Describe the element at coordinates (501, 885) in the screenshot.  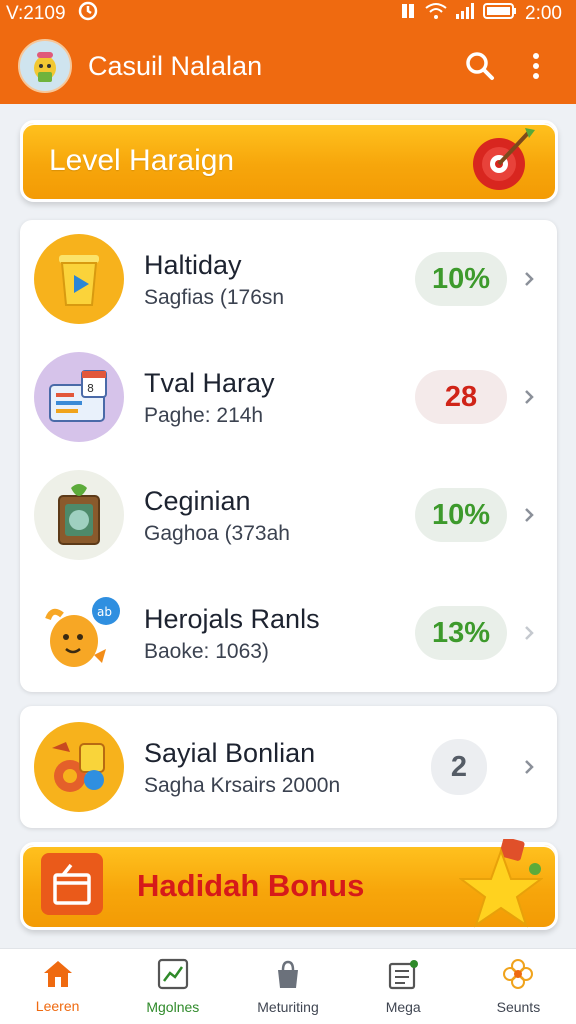
I see `star-icon` at that location.